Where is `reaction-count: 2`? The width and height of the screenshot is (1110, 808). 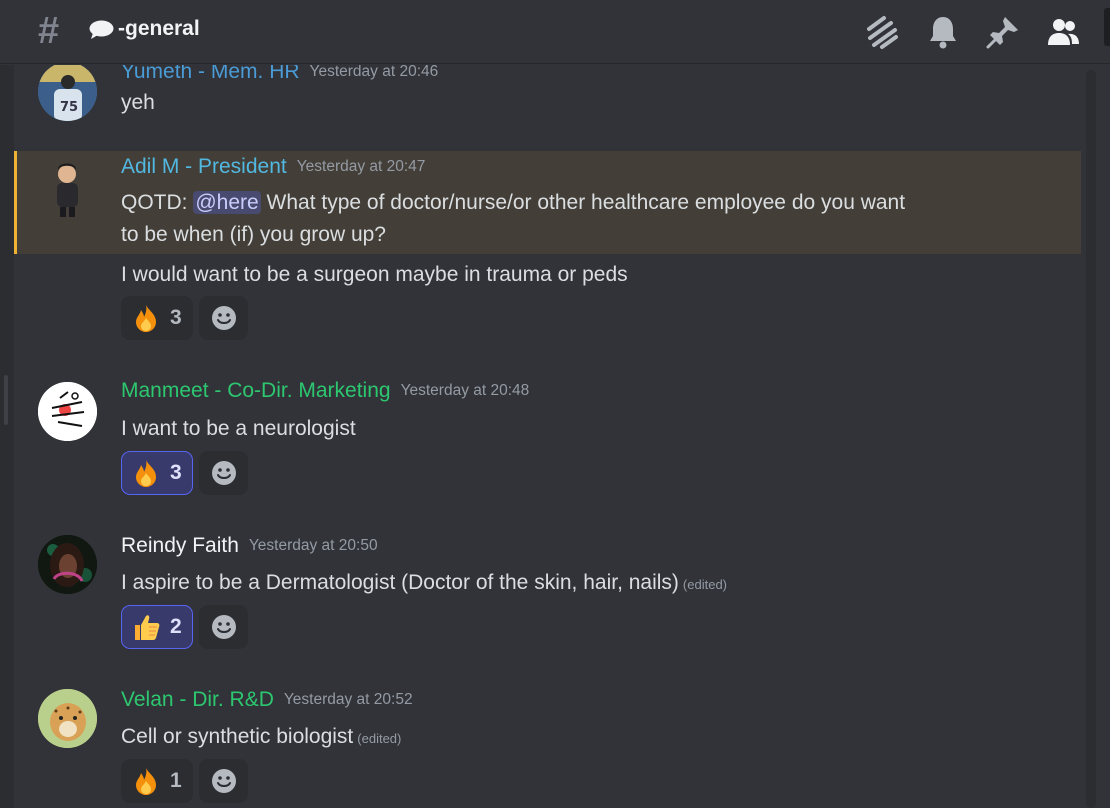 reaction-count: 2 is located at coordinates (176, 626).